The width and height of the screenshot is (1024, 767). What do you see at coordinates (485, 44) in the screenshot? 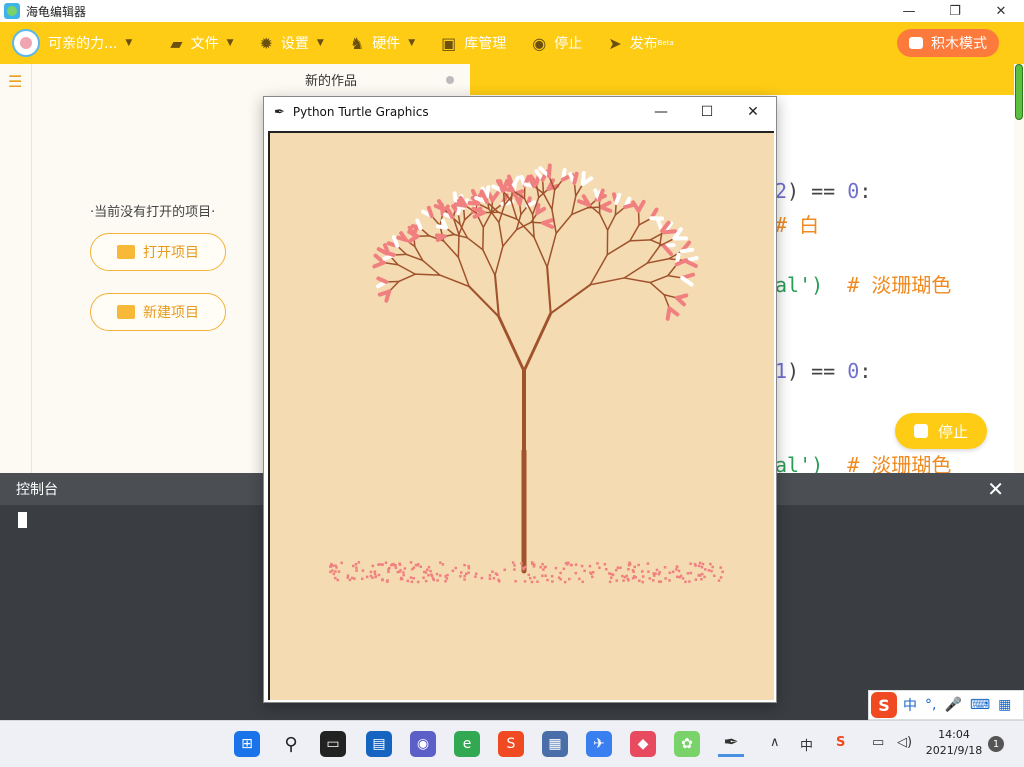
I see `library-label: 库管理` at bounding box center [485, 44].